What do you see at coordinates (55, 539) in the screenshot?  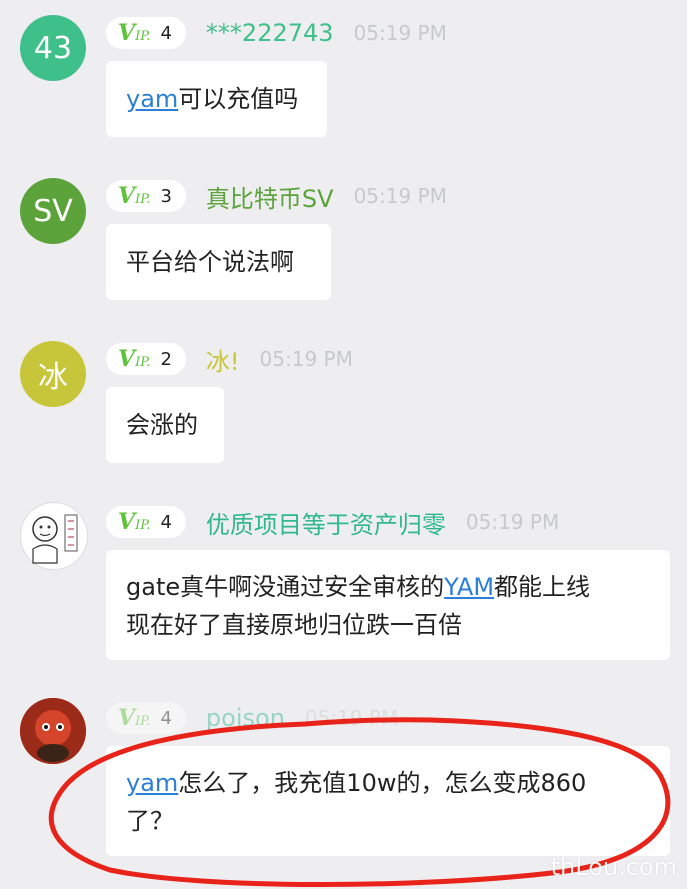 I see `cartoon-face-icon` at bounding box center [55, 539].